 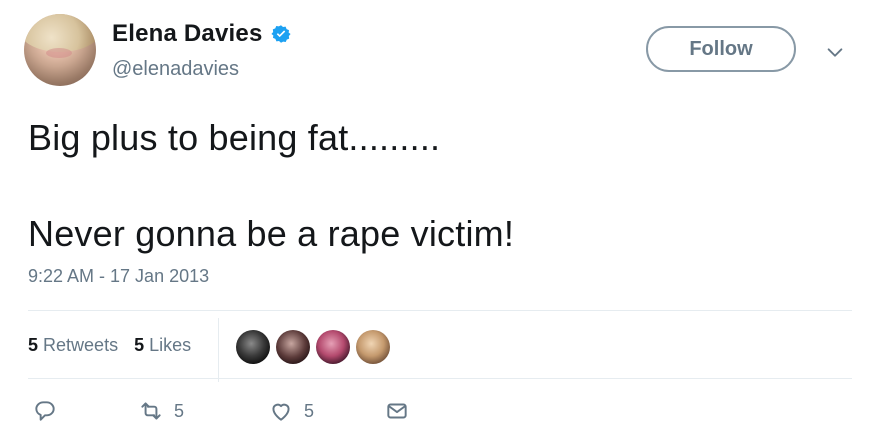 What do you see at coordinates (81, 344) in the screenshot?
I see `retweets-label: Retweets` at bounding box center [81, 344].